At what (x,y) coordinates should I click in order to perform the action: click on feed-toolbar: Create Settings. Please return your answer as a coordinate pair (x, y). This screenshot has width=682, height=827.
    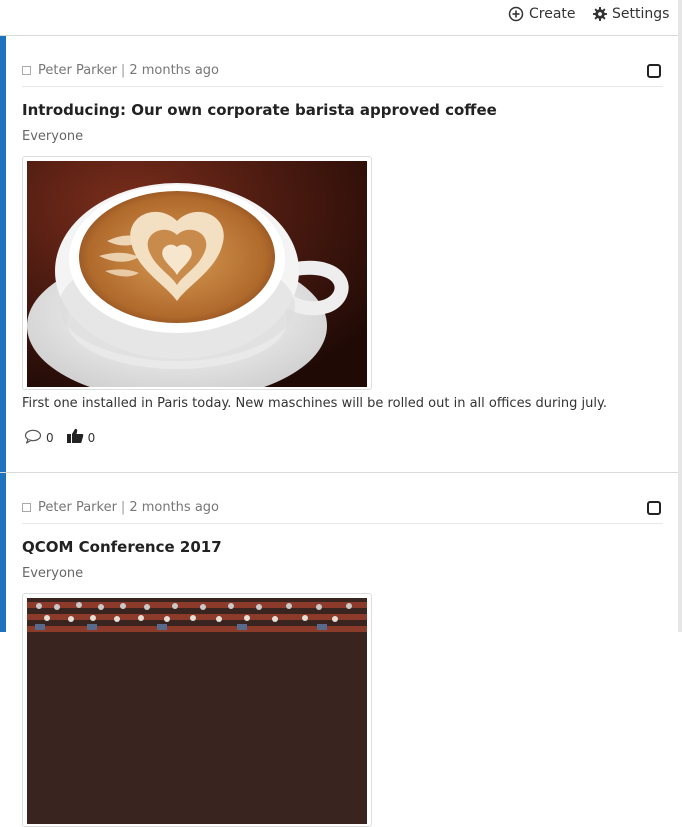
    Looking at the image, I should click on (339, 18).